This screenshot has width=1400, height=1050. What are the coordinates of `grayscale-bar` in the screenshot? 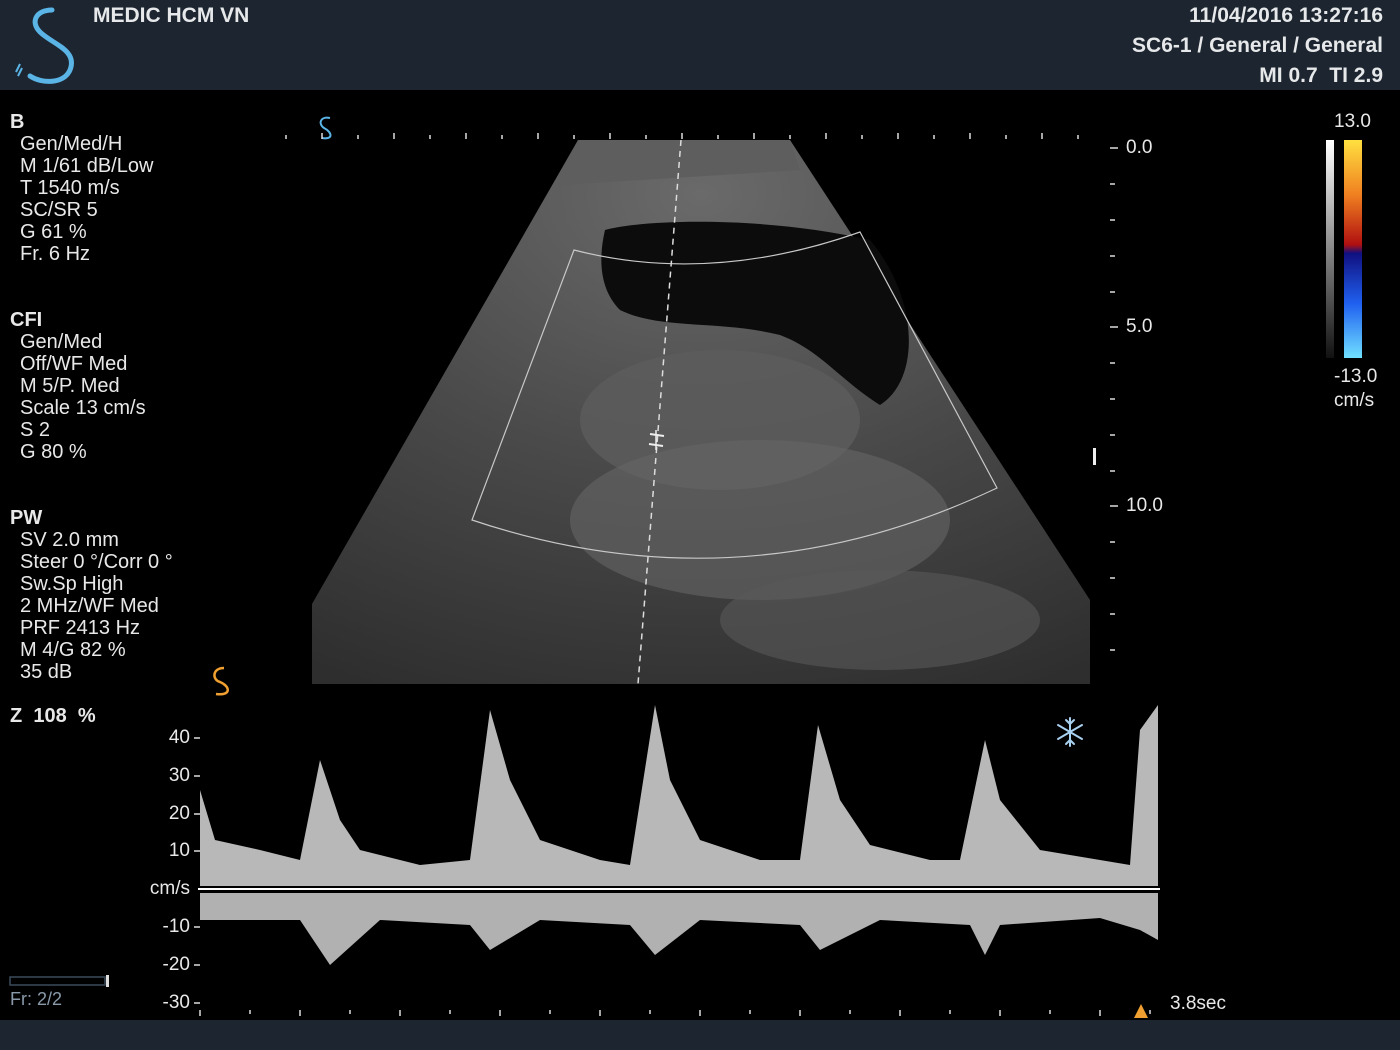 It's located at (1330, 249).